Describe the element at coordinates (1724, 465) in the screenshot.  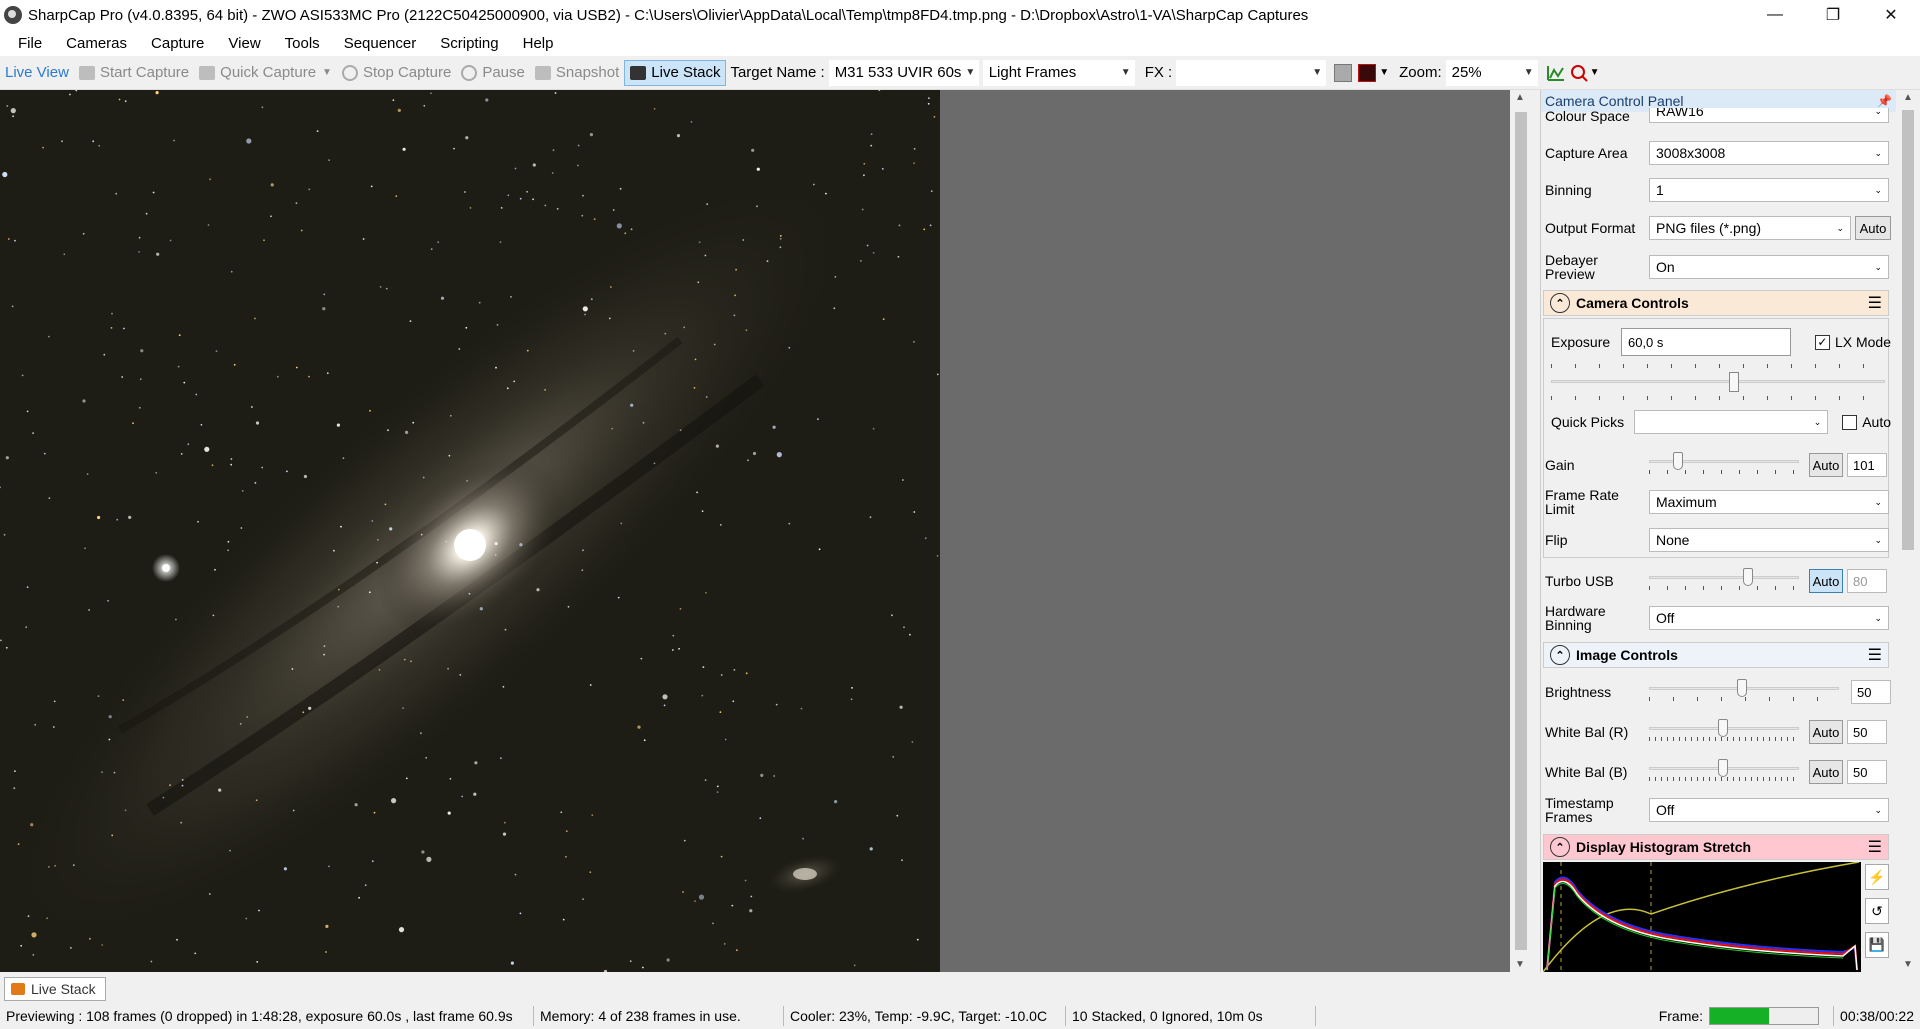
I see `gain-slider` at that location.